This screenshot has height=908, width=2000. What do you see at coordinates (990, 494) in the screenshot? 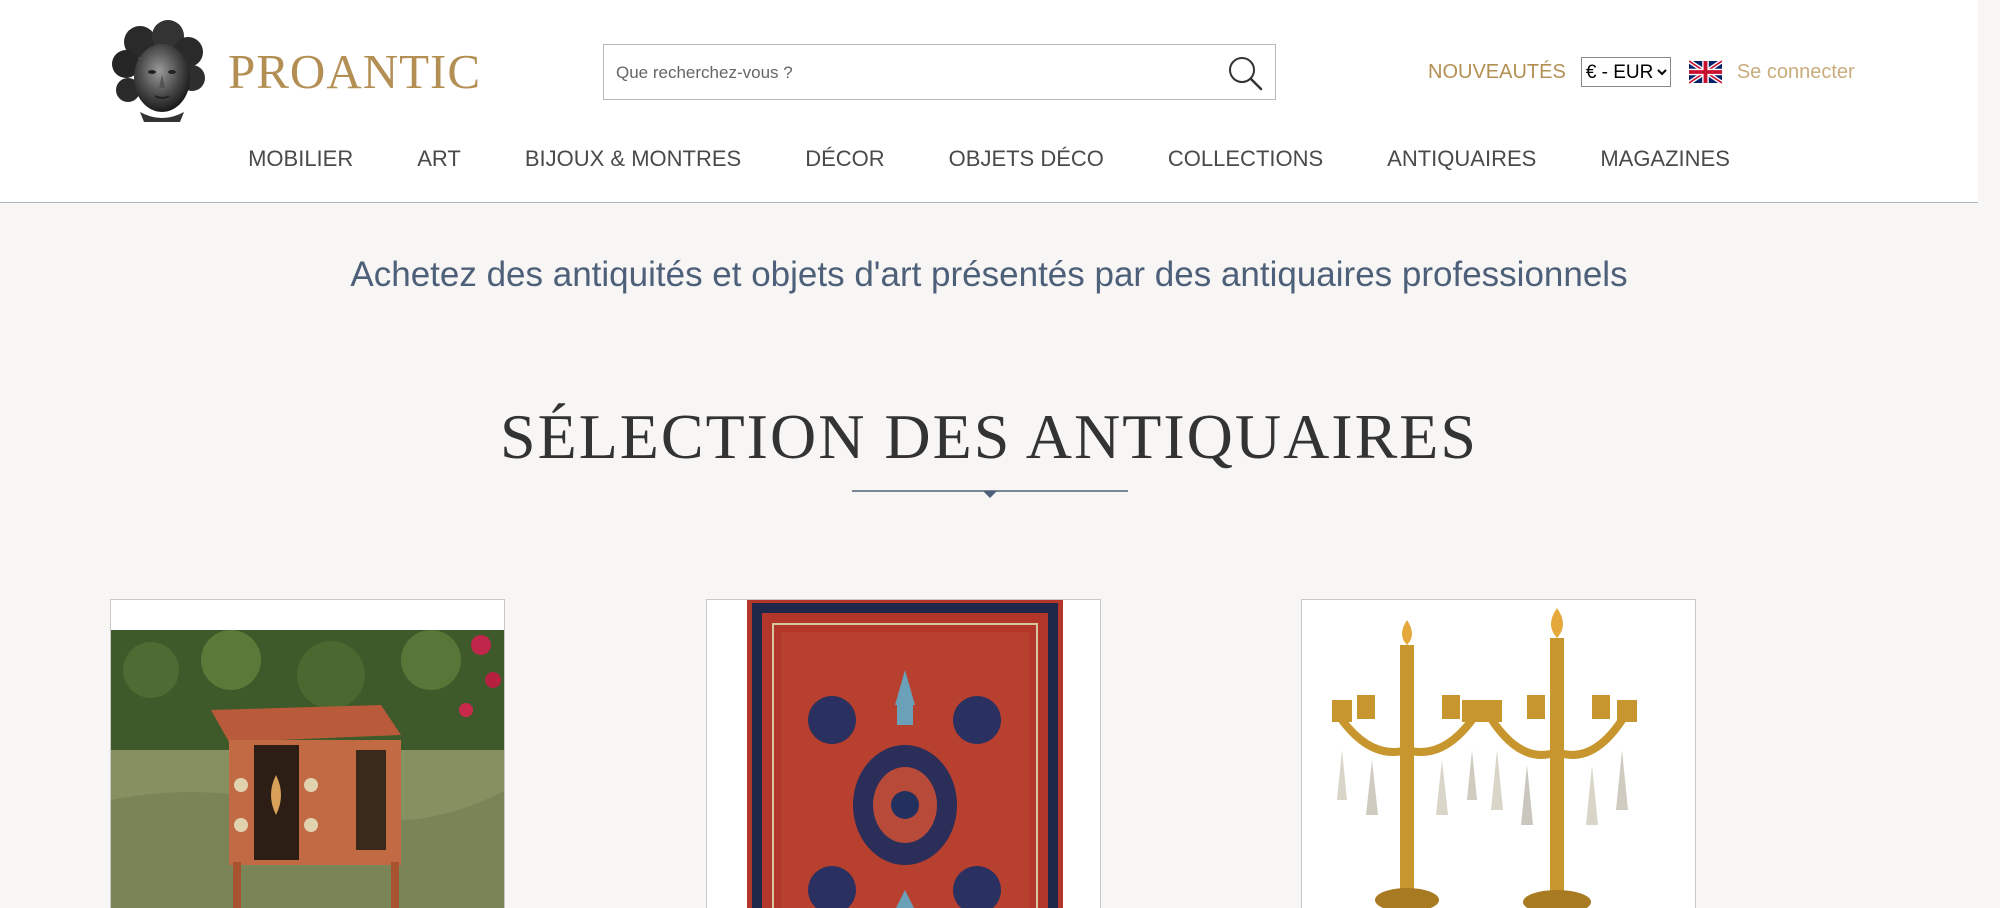
I see `section-divider` at bounding box center [990, 494].